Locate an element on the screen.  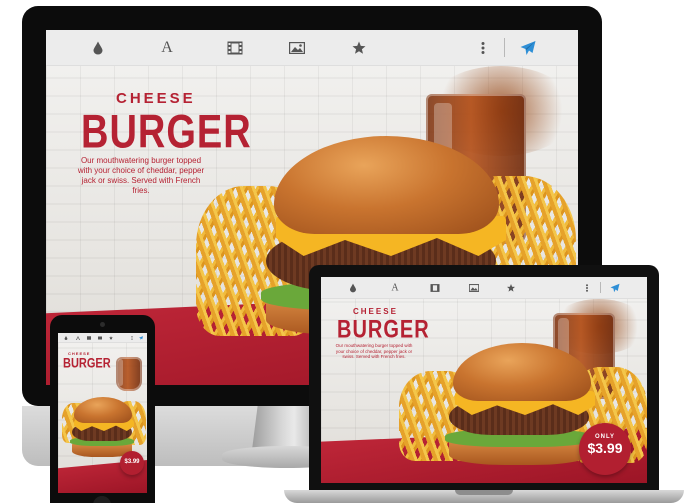
soda-glass is located at coordinates (129, 374).